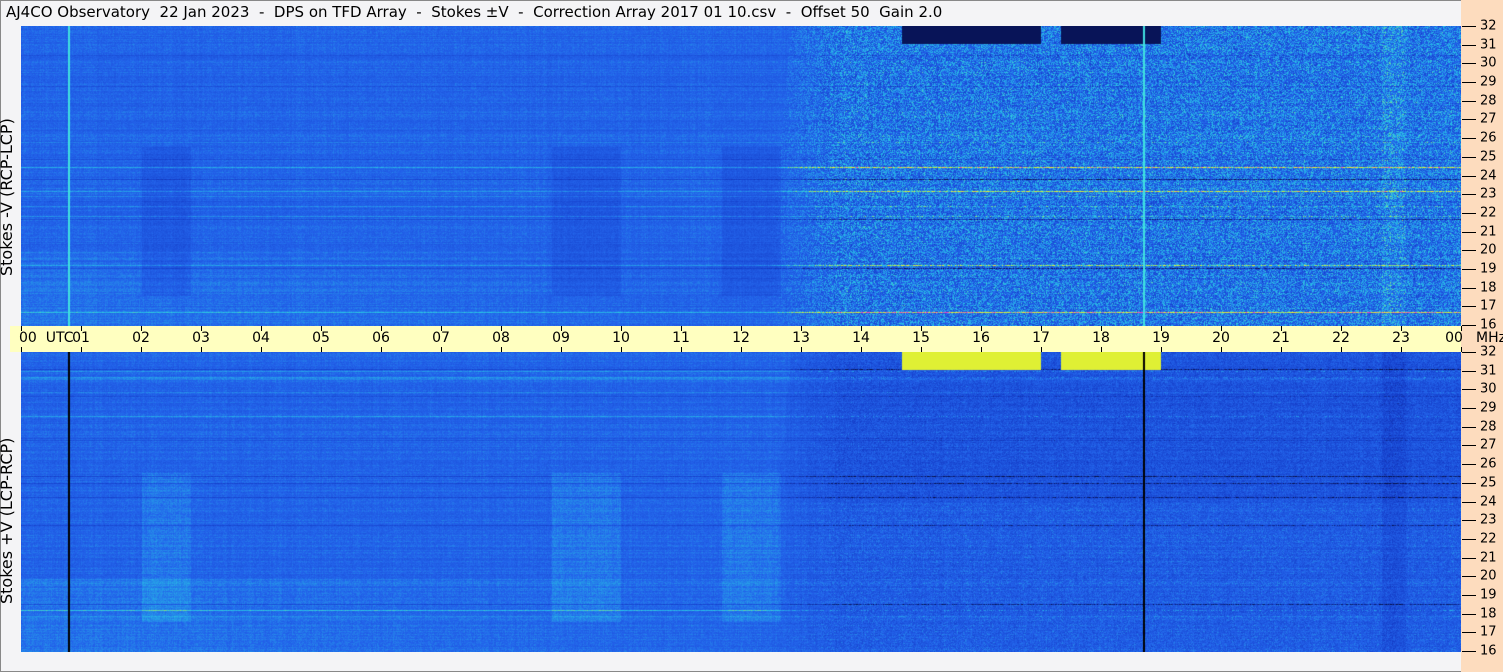 The width and height of the screenshot is (1503, 672). I want to click on x-tick-label: 18, so click(1101, 338).